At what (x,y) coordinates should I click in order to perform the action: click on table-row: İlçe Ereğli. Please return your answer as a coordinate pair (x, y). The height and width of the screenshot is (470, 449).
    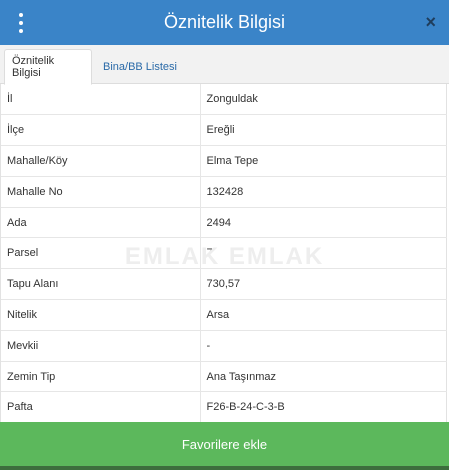
    Looking at the image, I should click on (224, 130).